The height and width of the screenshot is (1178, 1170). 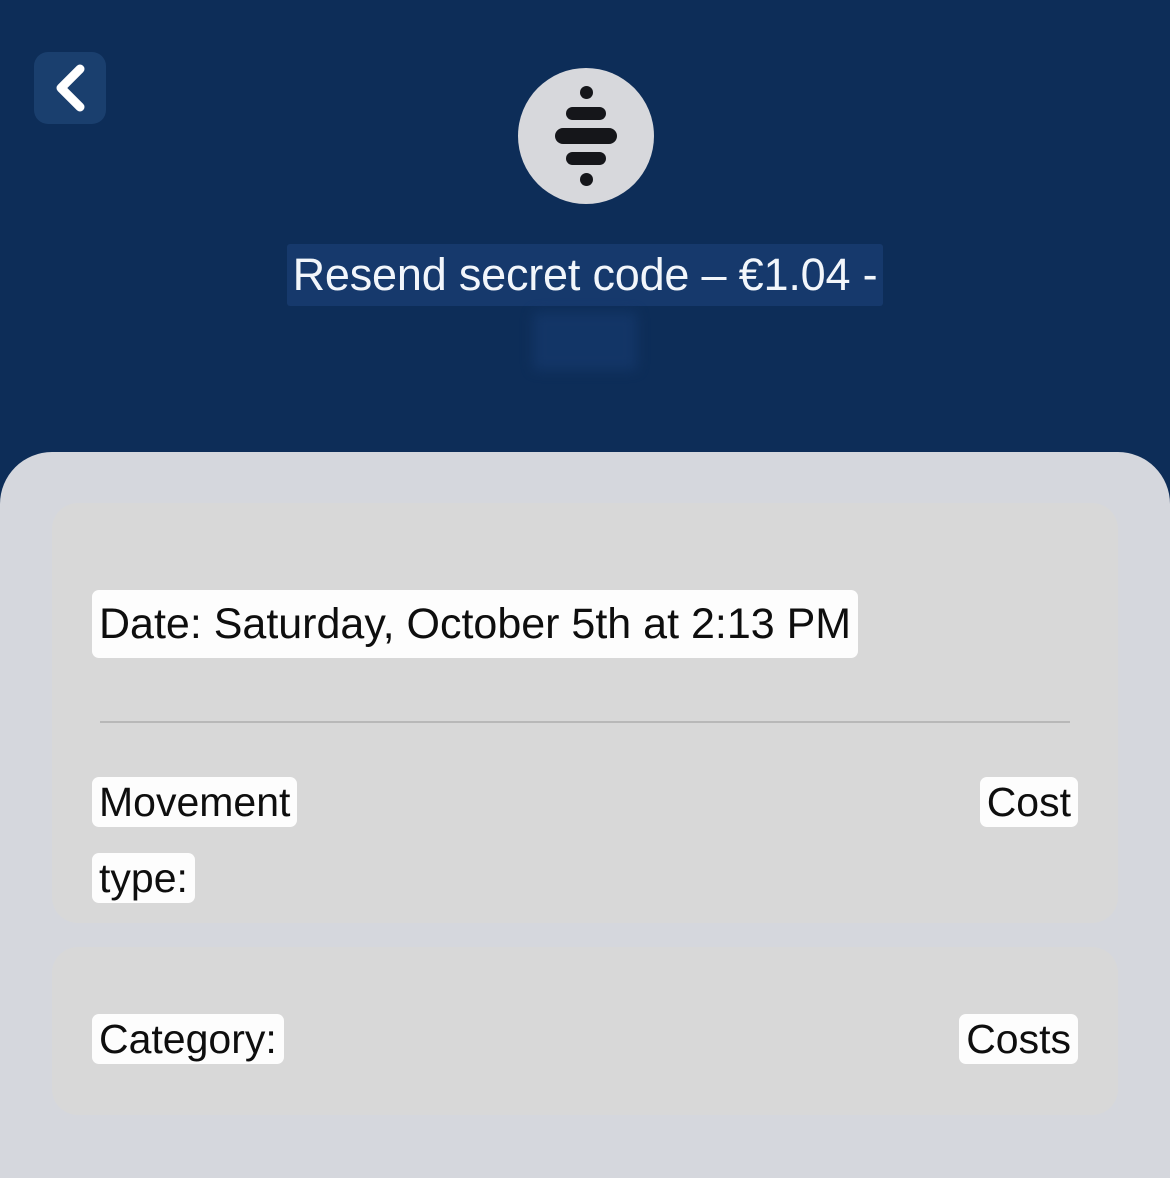 I want to click on category-card: Category: Costs, so click(x=585, y=1031).